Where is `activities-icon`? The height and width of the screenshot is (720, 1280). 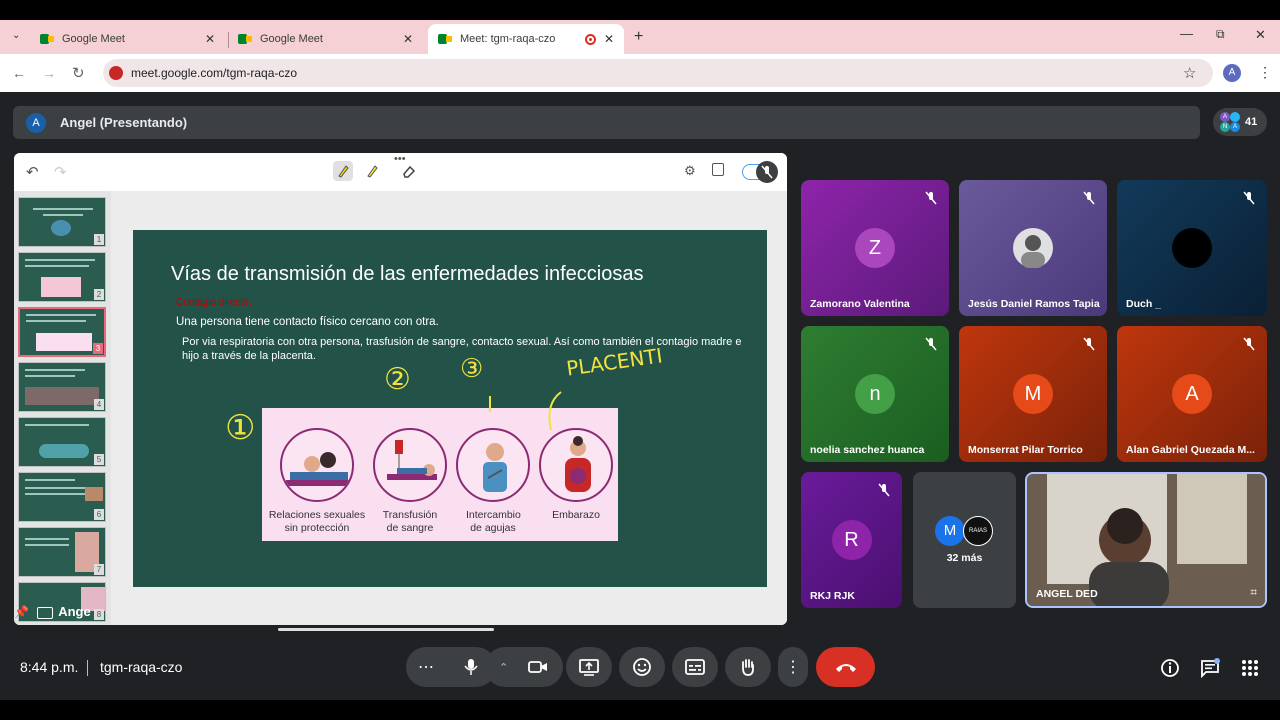
activities-icon is located at coordinates (1250, 668).